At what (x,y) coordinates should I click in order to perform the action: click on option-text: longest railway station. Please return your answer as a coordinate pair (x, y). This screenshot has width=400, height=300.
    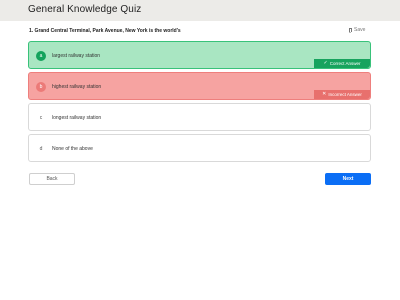
    Looking at the image, I should click on (77, 118).